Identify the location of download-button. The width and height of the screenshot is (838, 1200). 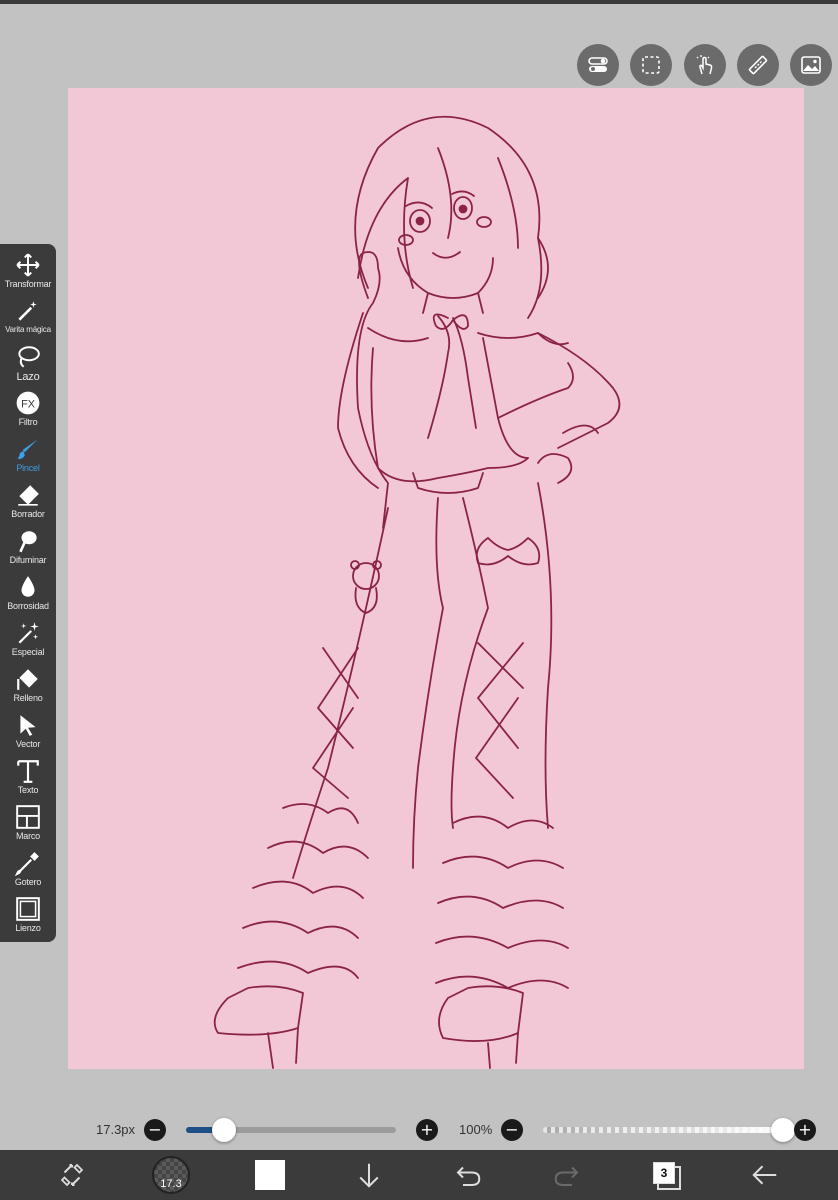
(369, 1175).